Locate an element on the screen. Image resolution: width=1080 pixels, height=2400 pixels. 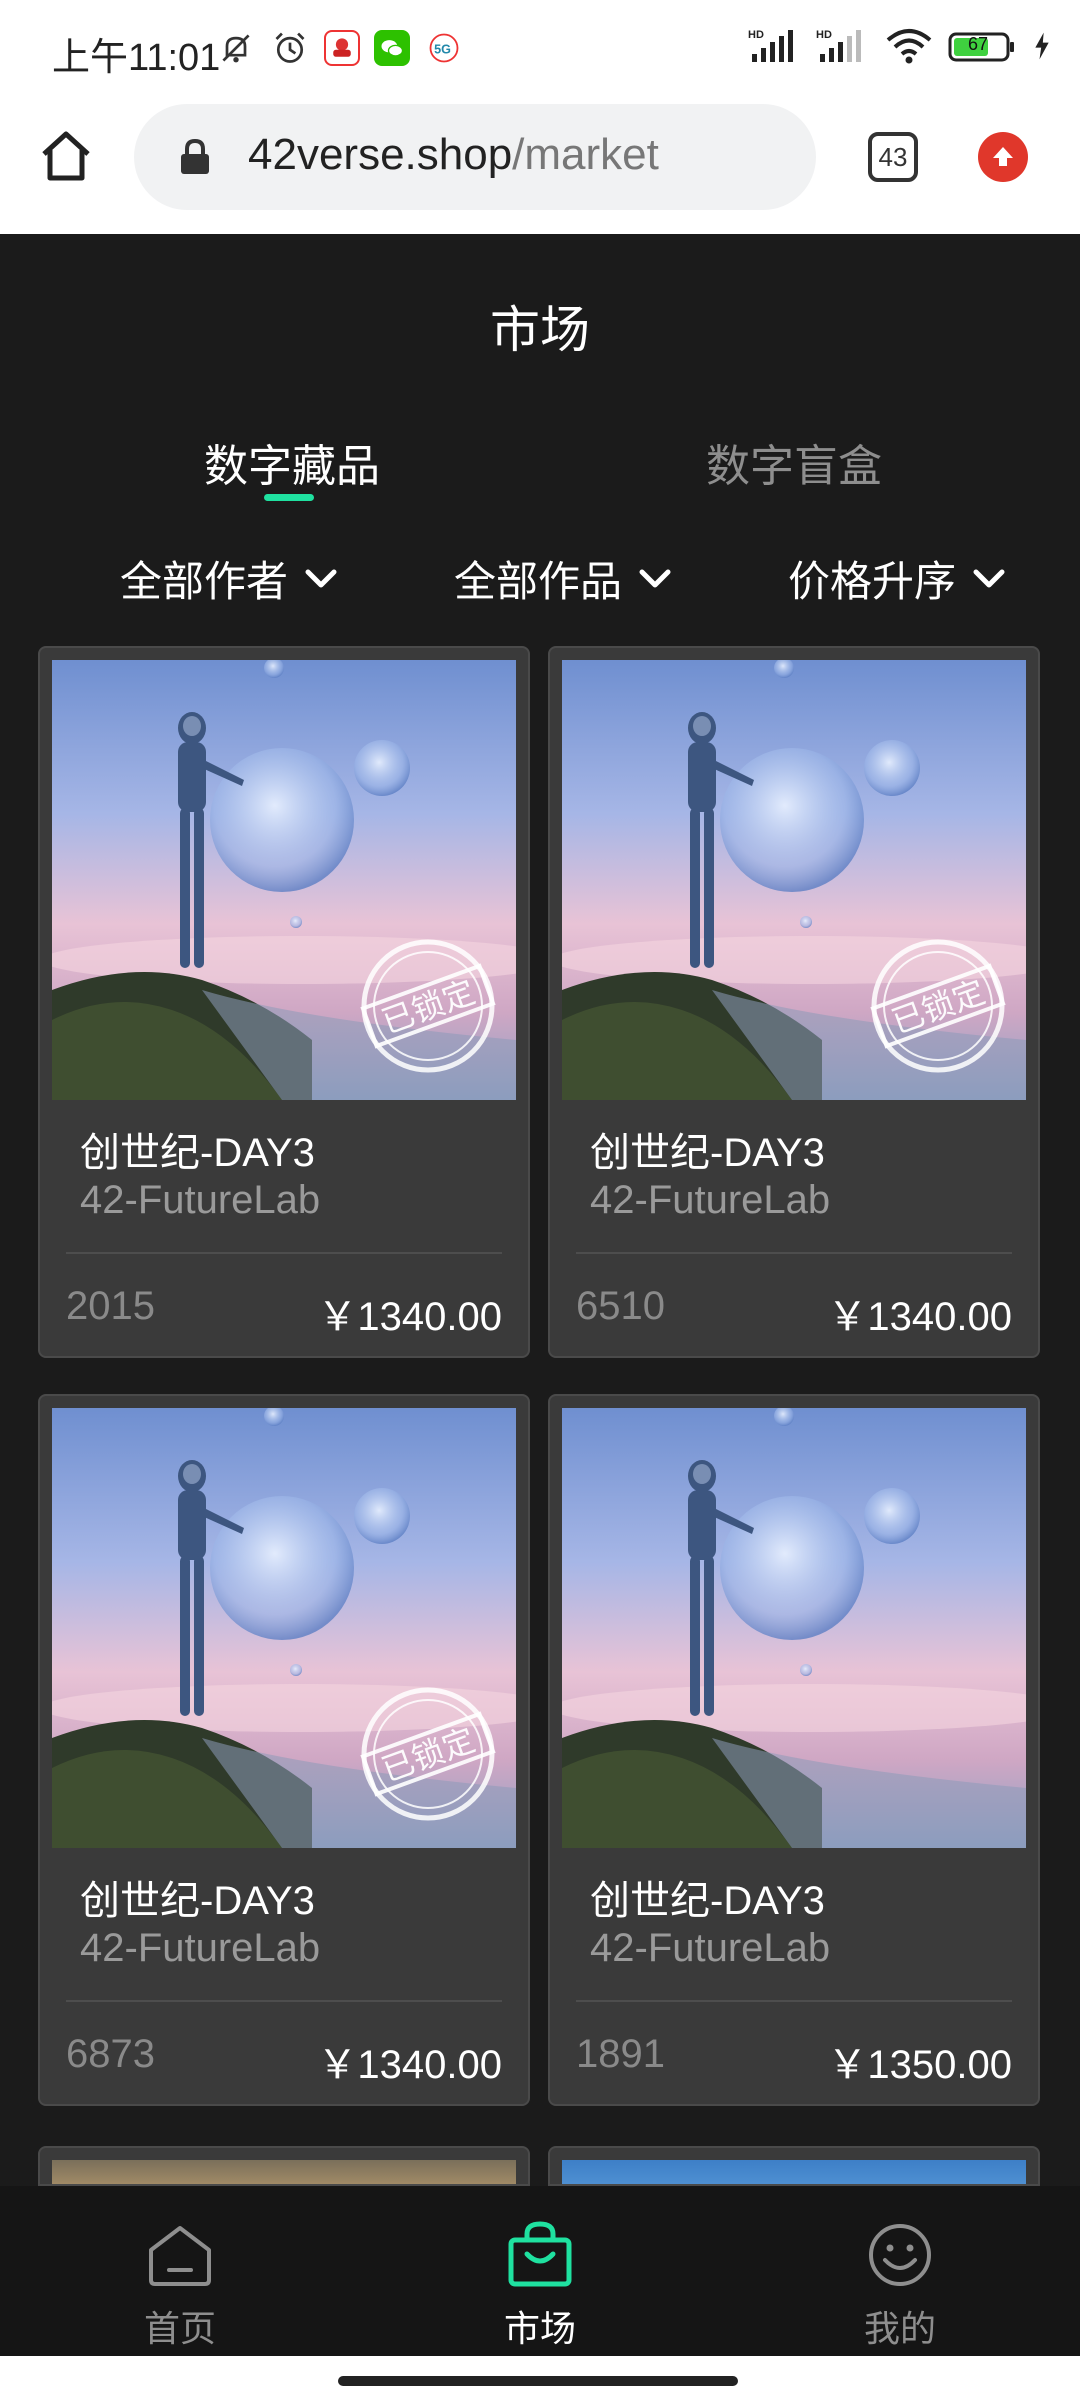
charging-icon is located at coordinates (1042, 46).